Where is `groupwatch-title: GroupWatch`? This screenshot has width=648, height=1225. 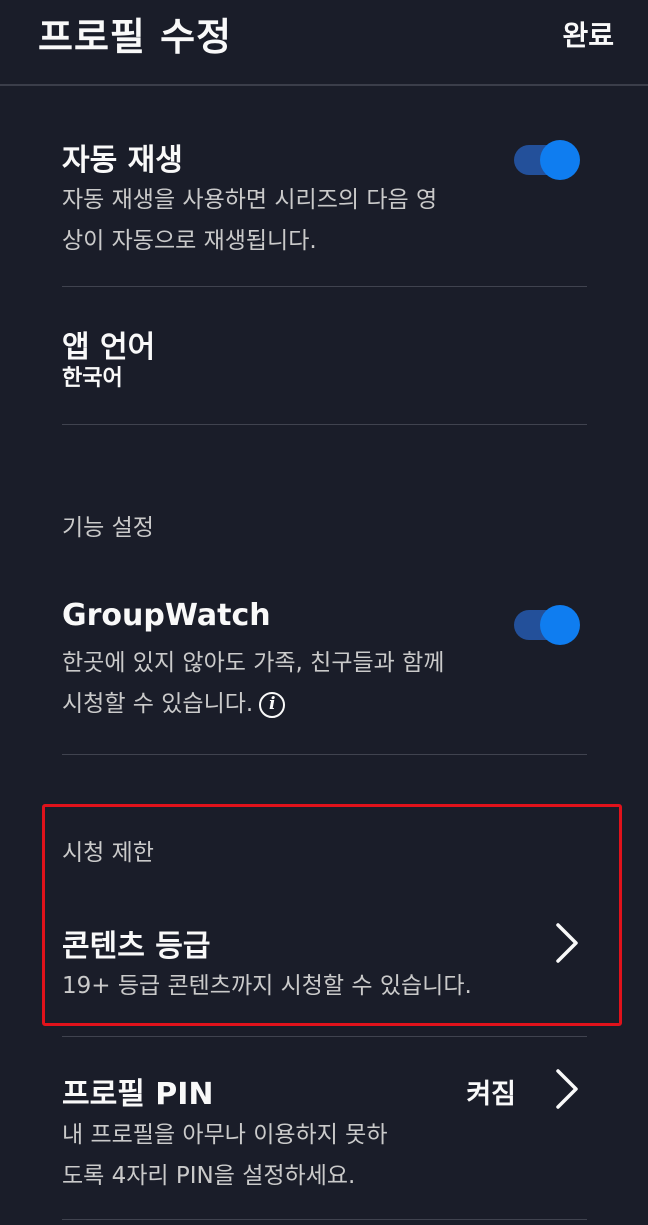
groupwatch-title: GroupWatch is located at coordinates (166, 615).